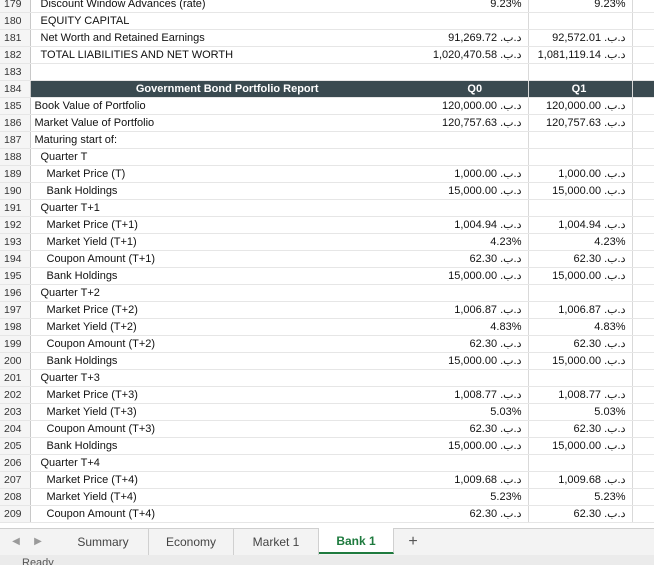 Image resolution: width=654 pixels, height=565 pixels. I want to click on row-label-cell: Coupon Amount (T+4), so click(227, 514).